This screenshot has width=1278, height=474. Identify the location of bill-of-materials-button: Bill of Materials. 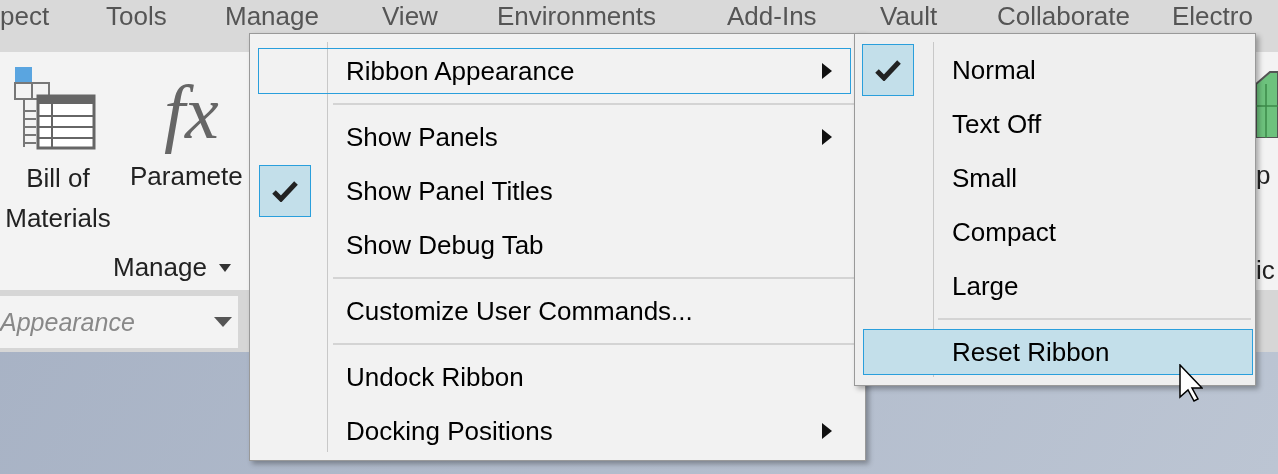
(58, 145).